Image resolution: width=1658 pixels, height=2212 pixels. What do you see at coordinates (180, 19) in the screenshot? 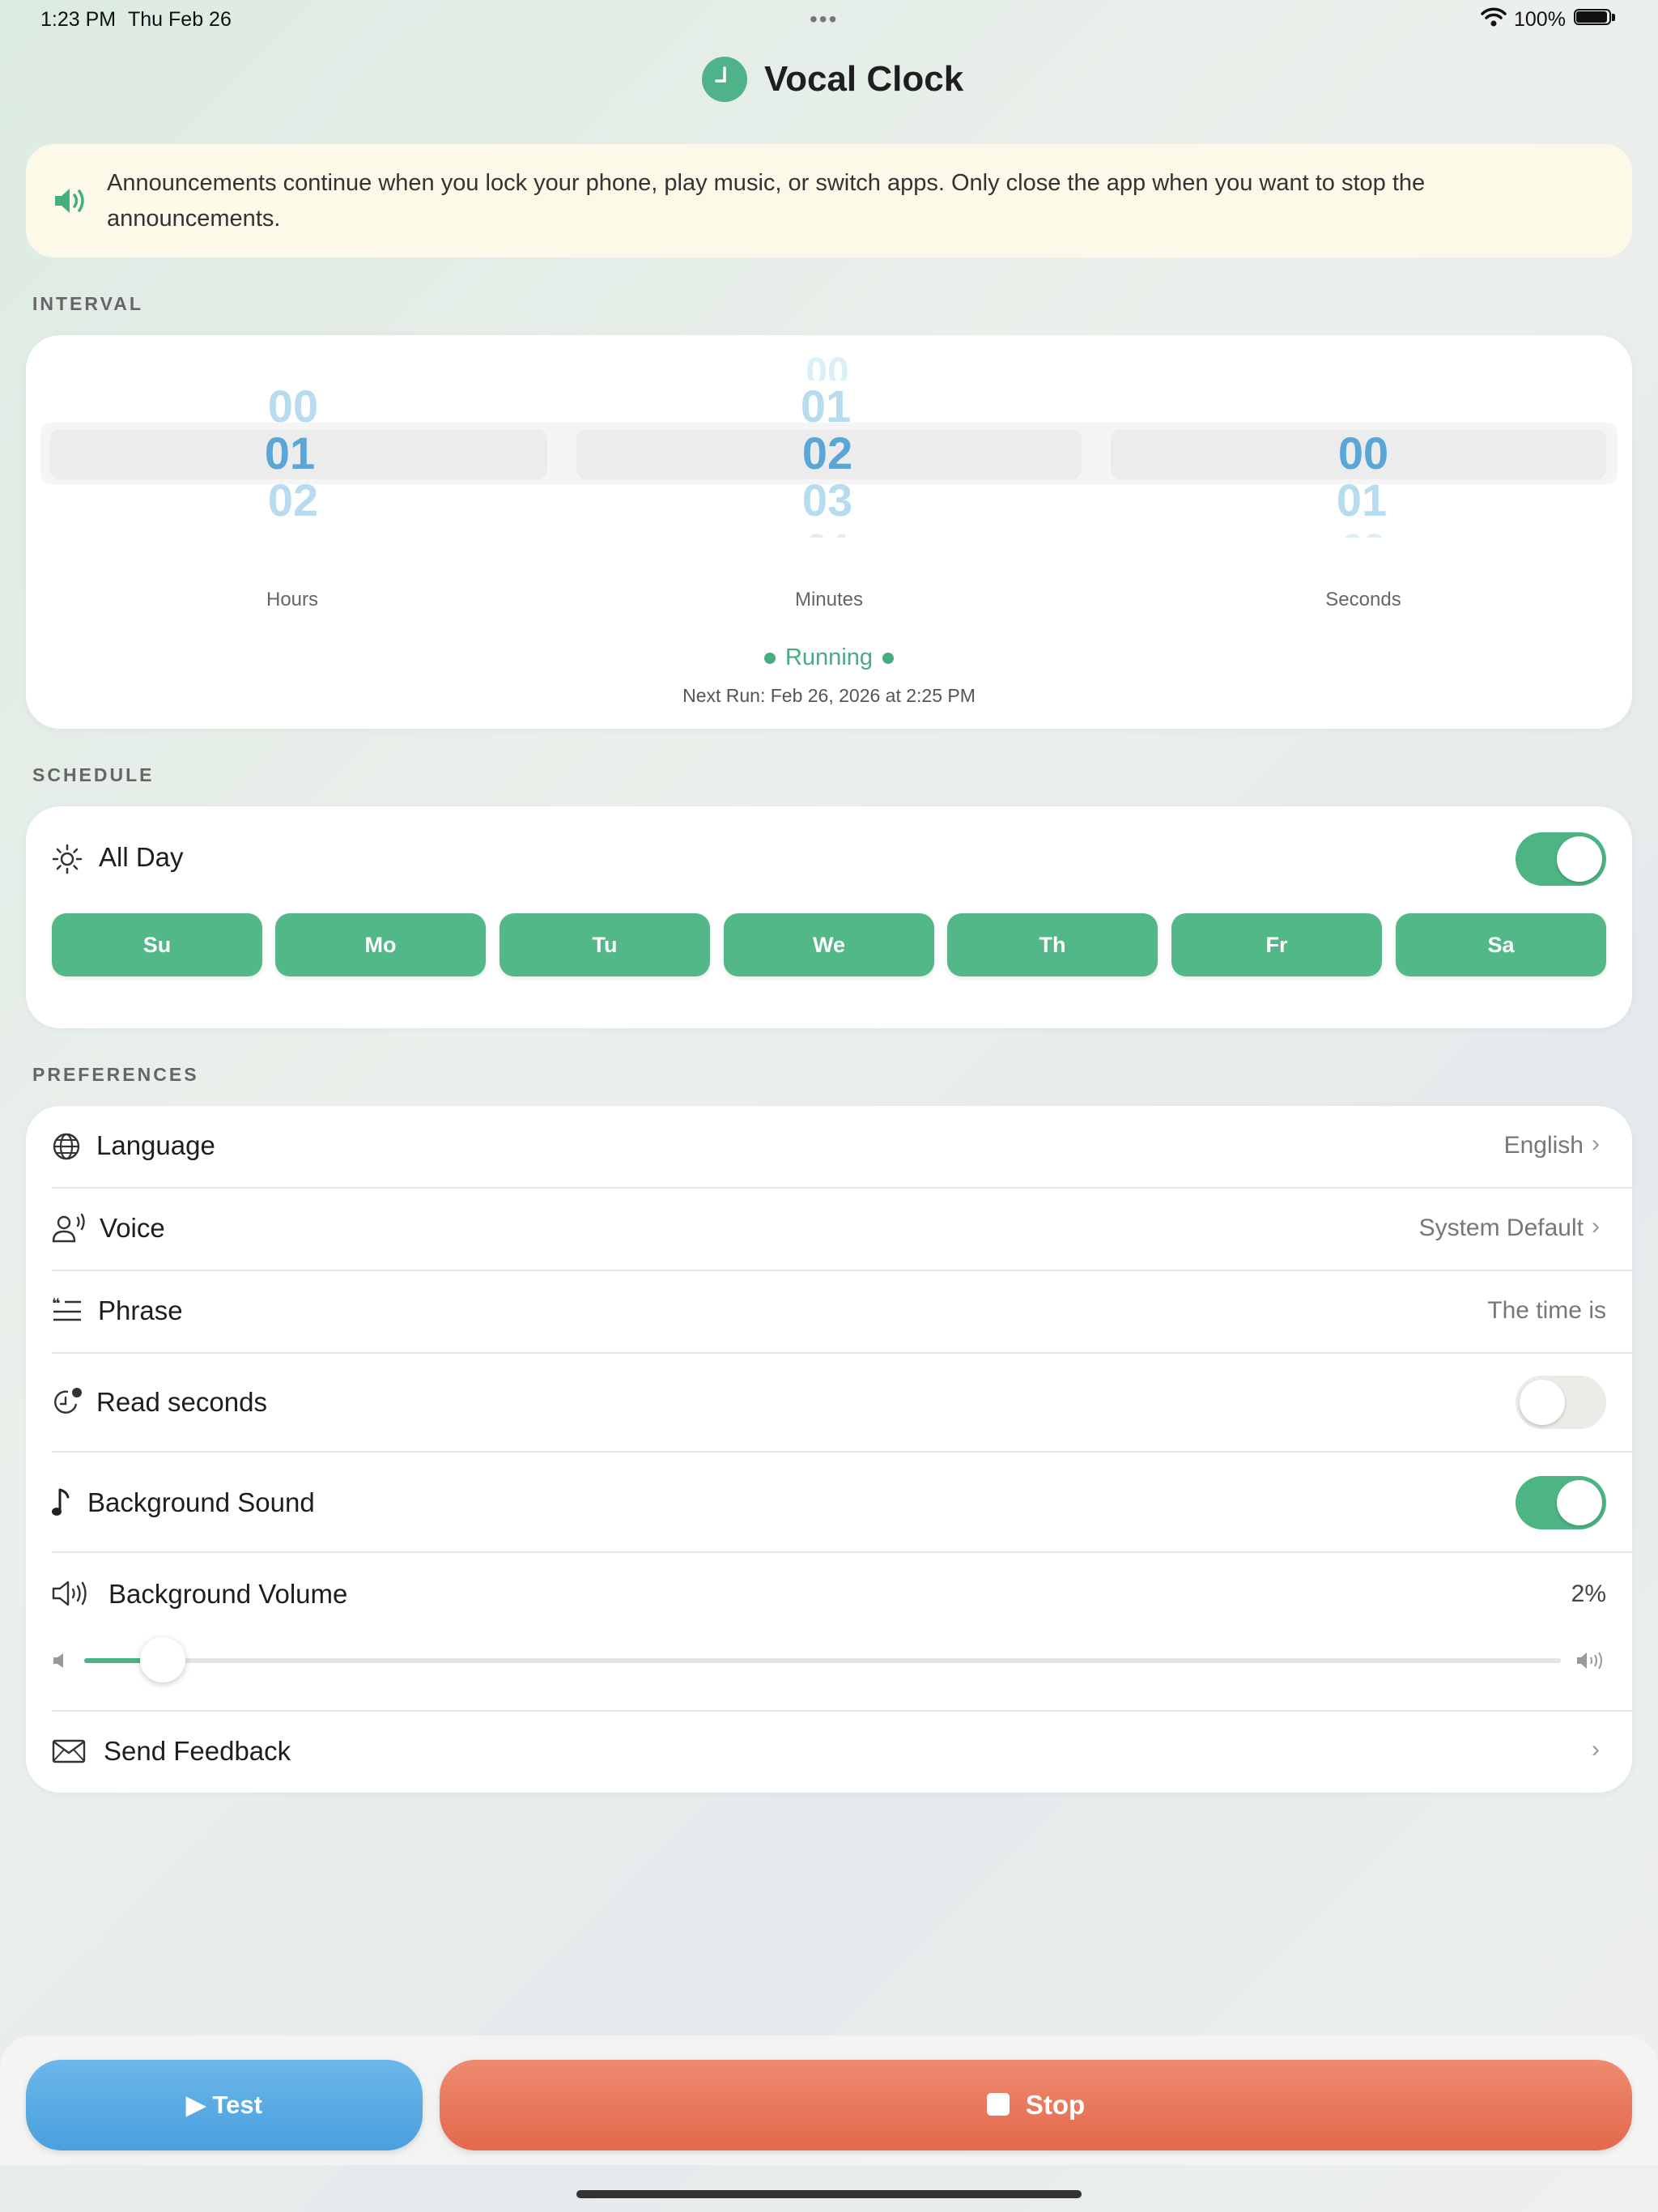
I see `status-date: Thu Feb 26` at bounding box center [180, 19].